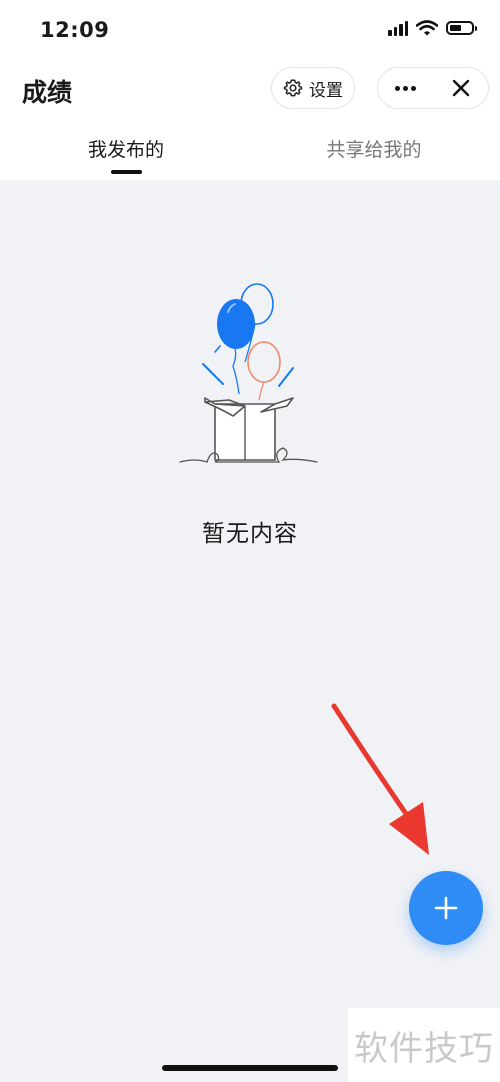 The width and height of the screenshot is (500, 1082). What do you see at coordinates (250, 534) in the screenshot?
I see `empty-state-text: 暂无内容` at bounding box center [250, 534].